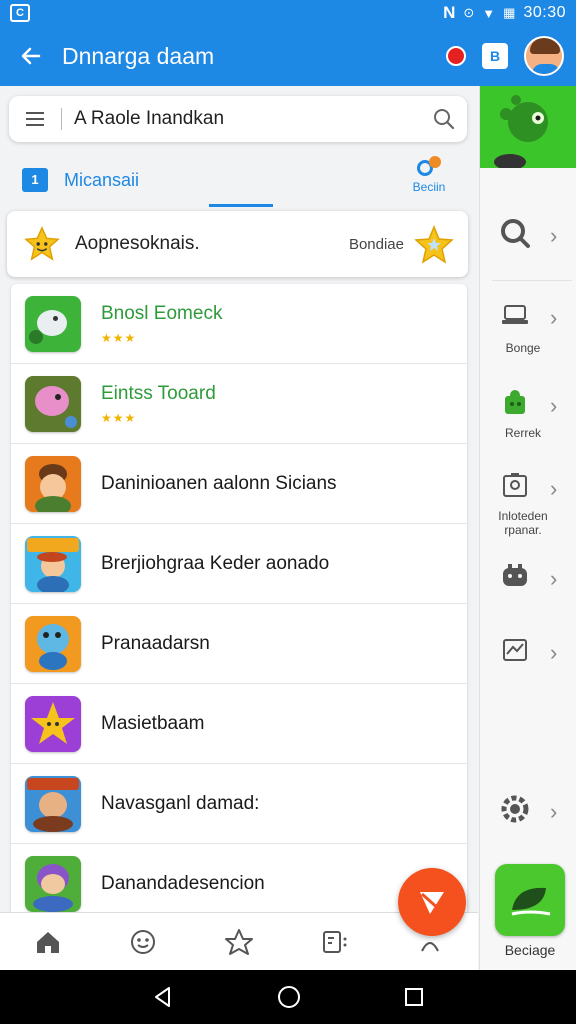 The width and height of the screenshot is (576, 1024). I want to click on system-navigation-bar, so click(288, 997).